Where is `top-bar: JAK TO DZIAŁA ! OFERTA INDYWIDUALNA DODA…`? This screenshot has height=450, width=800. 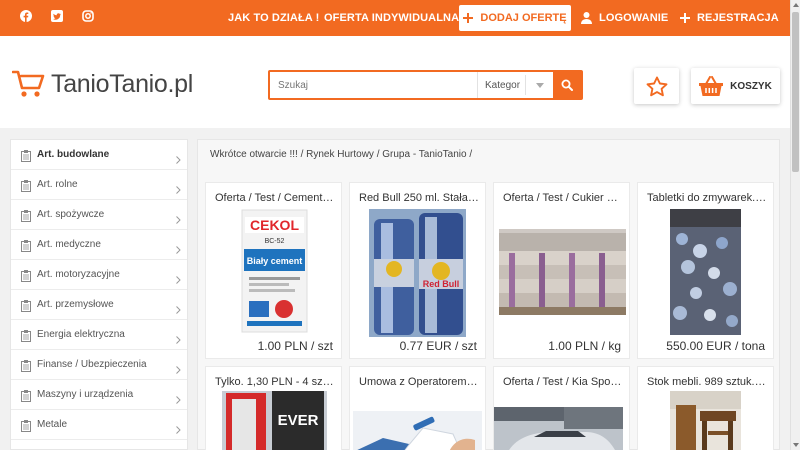 top-bar: JAK TO DZIAŁA ! OFERTA INDYWIDUALNA DODA… is located at coordinates (395, 18).